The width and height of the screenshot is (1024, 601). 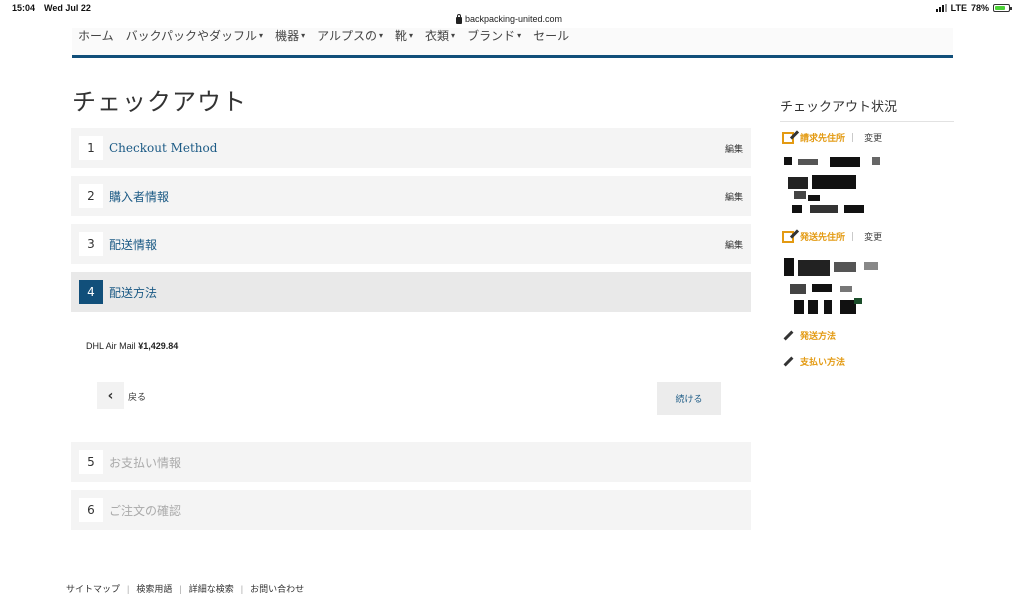 I want to click on continue-button: 続ける, so click(x=689, y=398).